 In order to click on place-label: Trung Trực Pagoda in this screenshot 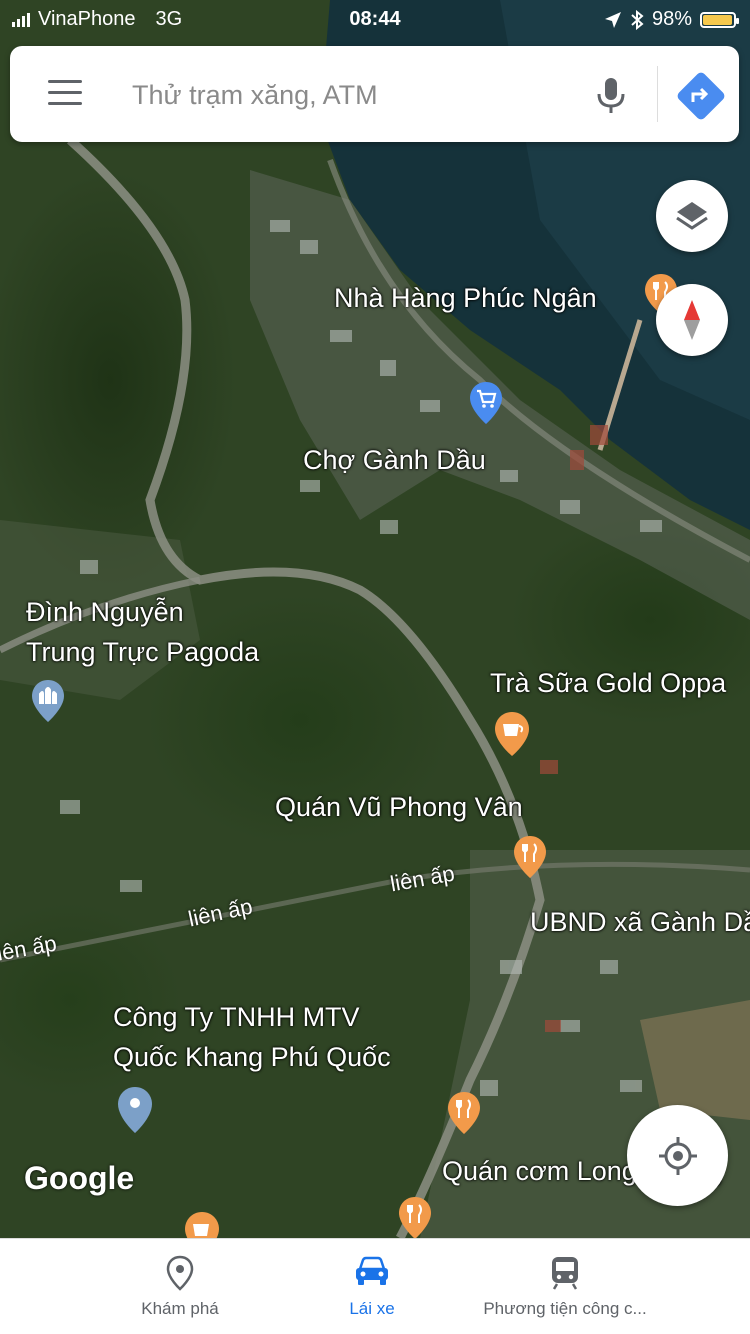, I will do `click(142, 652)`.